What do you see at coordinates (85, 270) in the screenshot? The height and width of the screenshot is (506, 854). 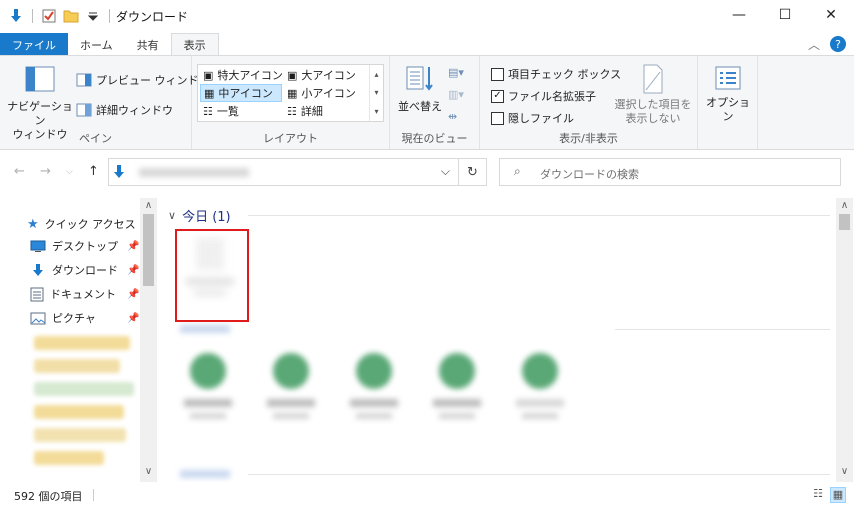 I see `sidebar-item-label: ダウンロード` at bounding box center [85, 270].